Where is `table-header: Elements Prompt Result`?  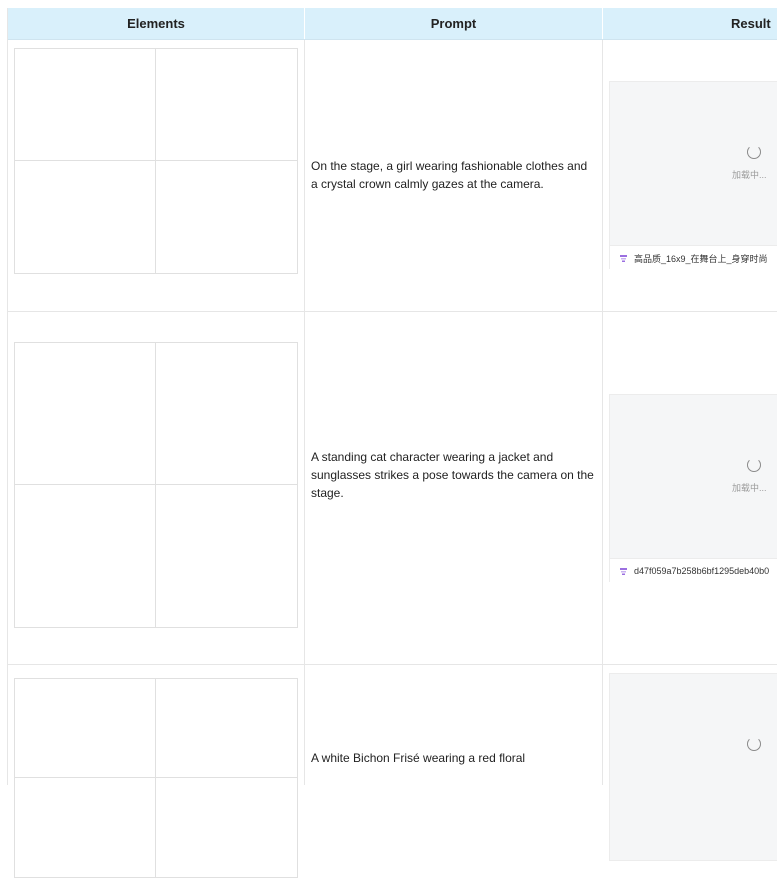 table-header: Elements Prompt Result is located at coordinates (392, 24).